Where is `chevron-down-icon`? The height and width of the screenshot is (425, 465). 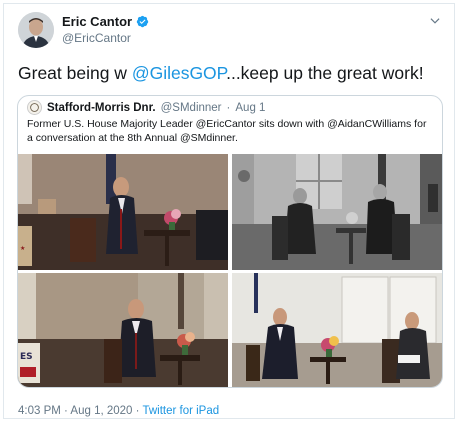
chevron-down-icon is located at coordinates (435, 21).